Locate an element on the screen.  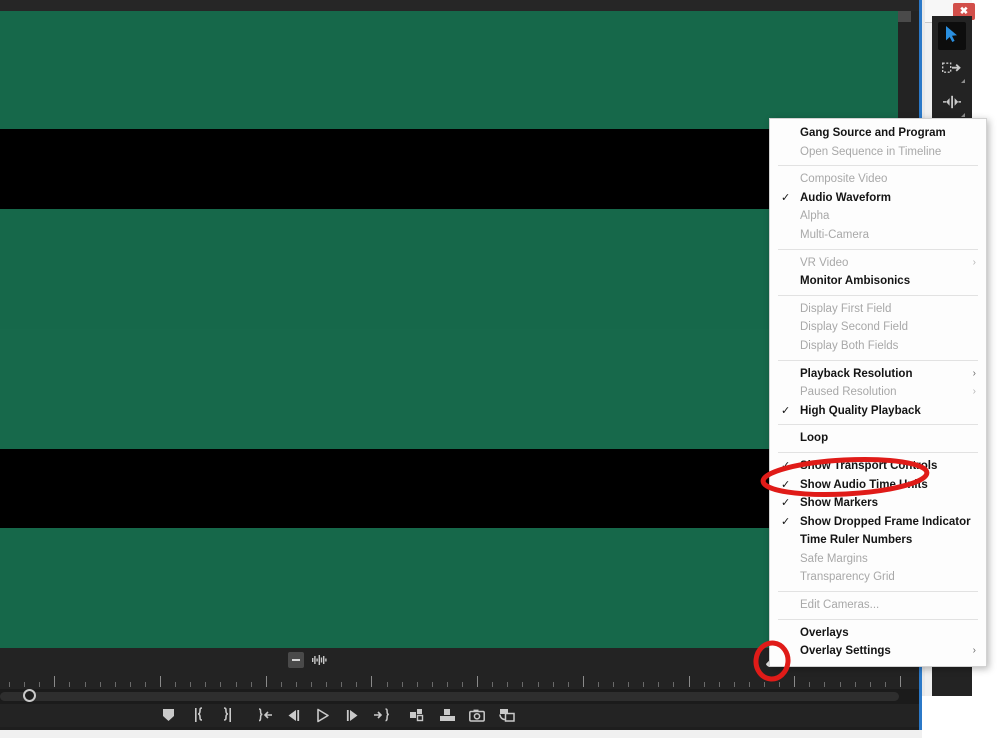
step-back-button is located at coordinates (293, 715).